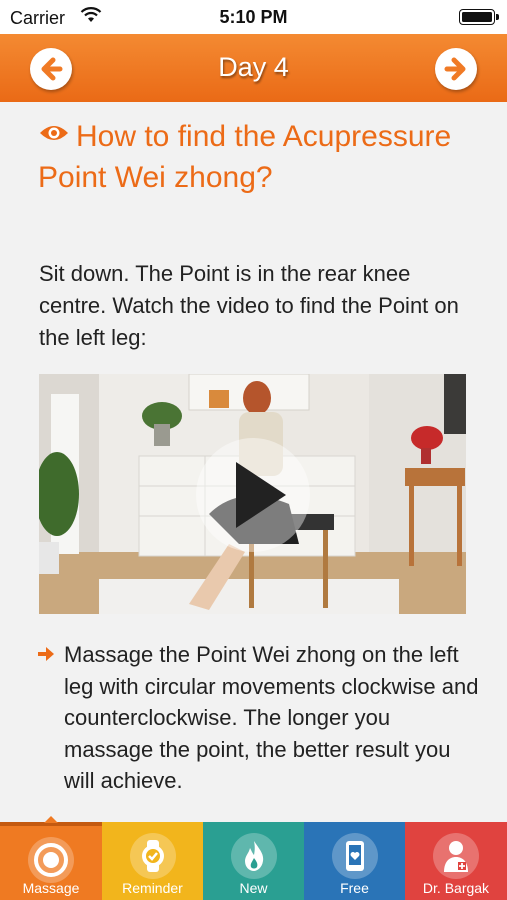 The width and height of the screenshot is (507, 900). I want to click on doctor-icon, so click(456, 856).